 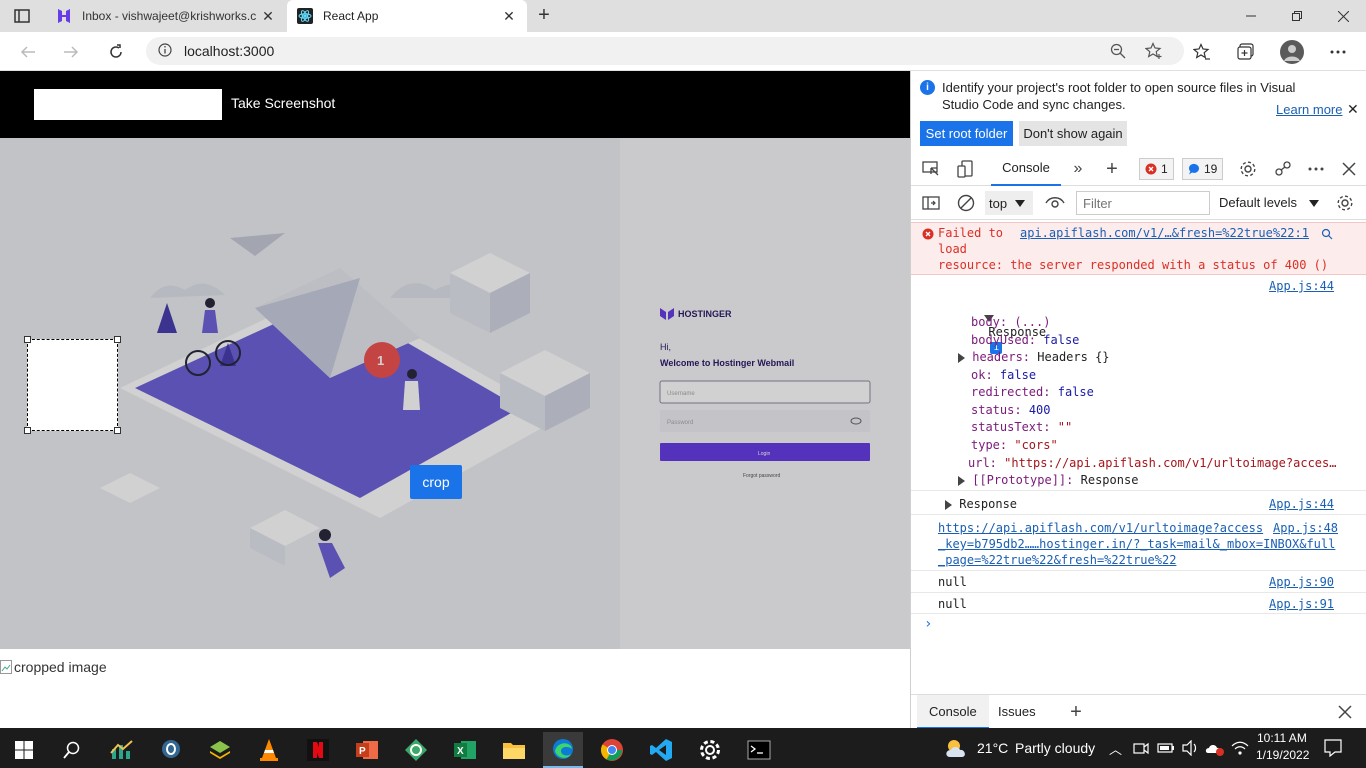 I want to click on volume-icon, so click(x=1190, y=749).